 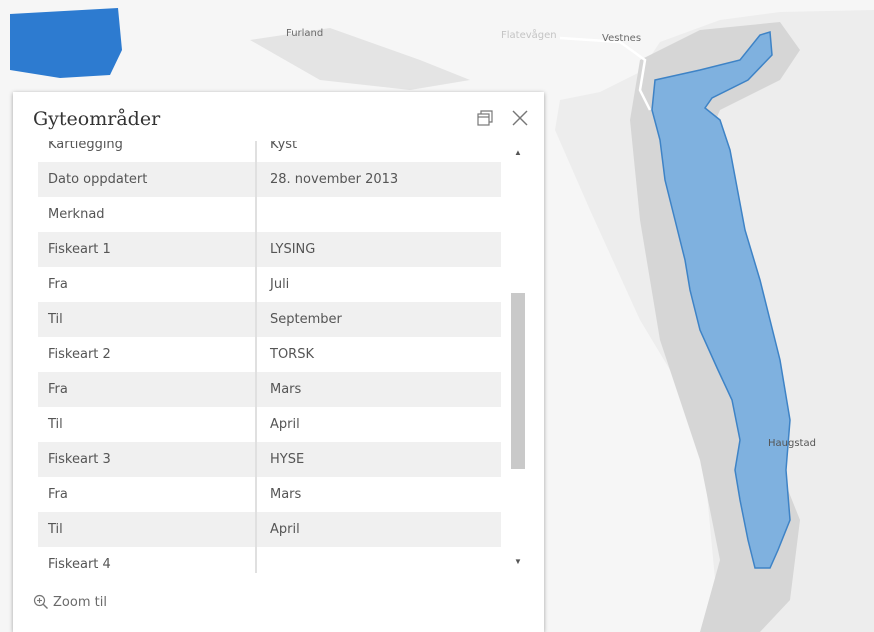 I want to click on scrollbar-thumb, so click(x=518, y=381).